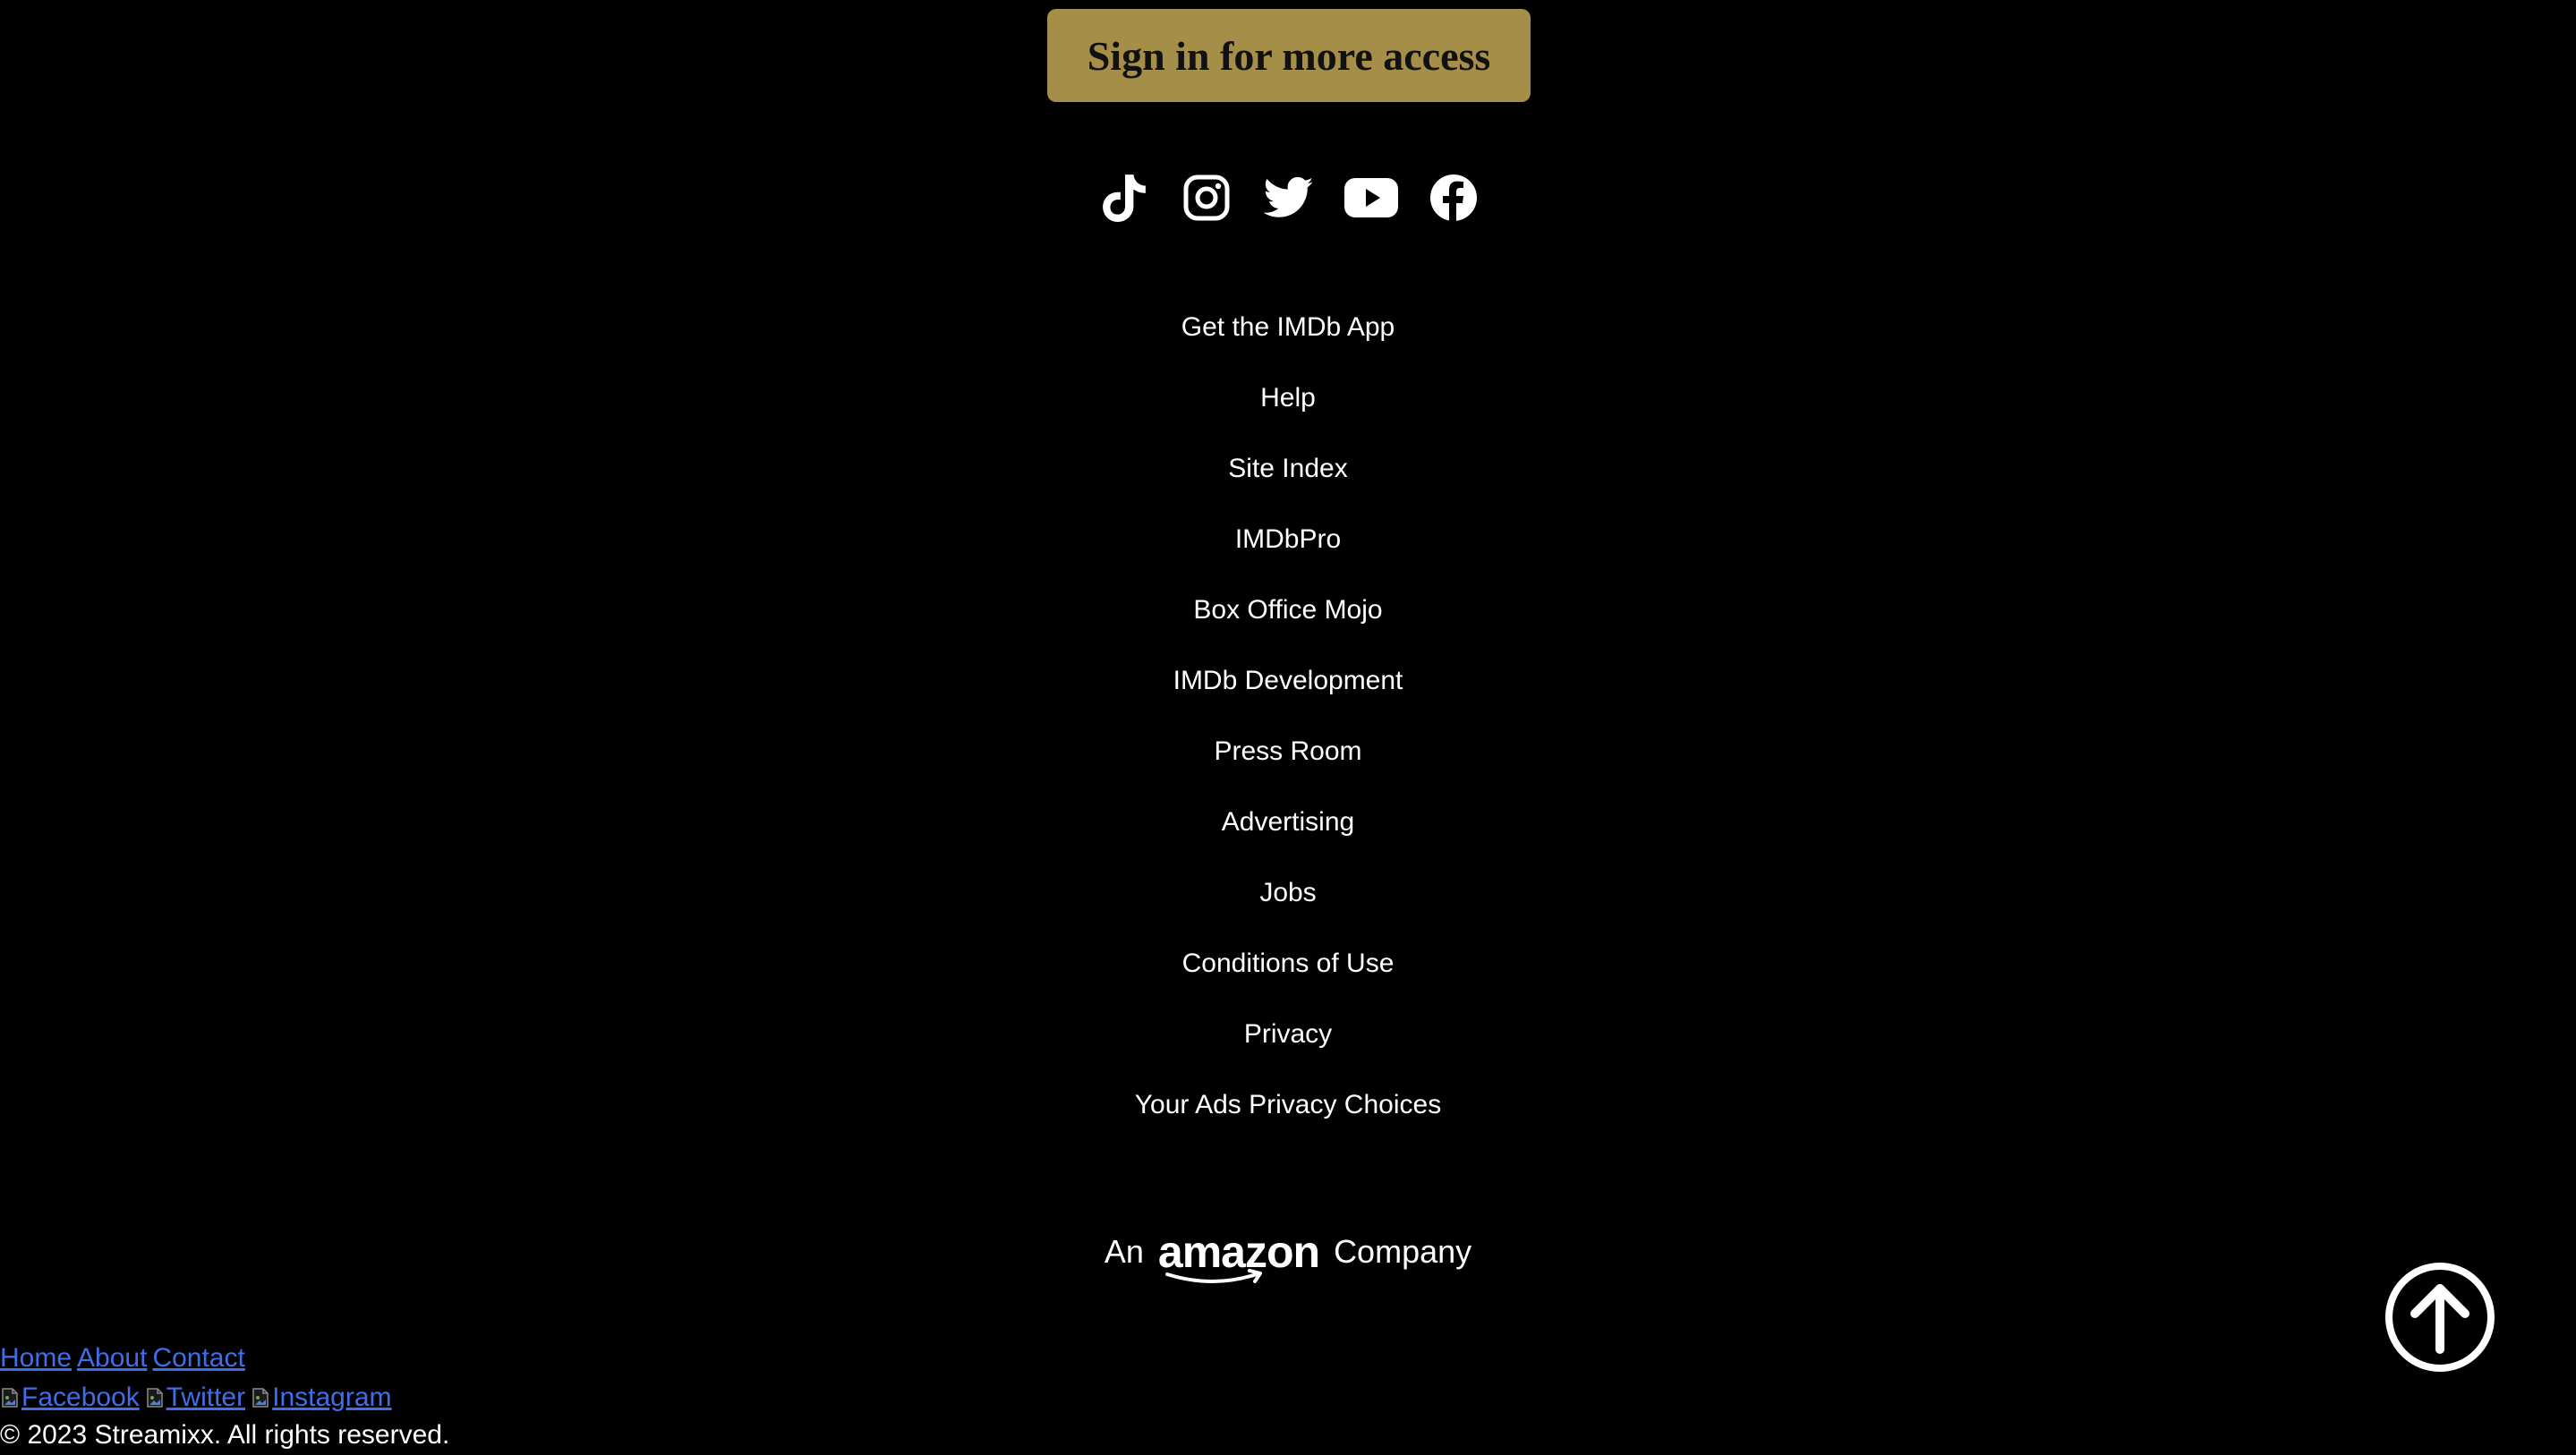 This screenshot has height=1455, width=2576. Describe the element at coordinates (1288, 551) in the screenshot. I see `link-imdbpro: IMDbPro` at that location.